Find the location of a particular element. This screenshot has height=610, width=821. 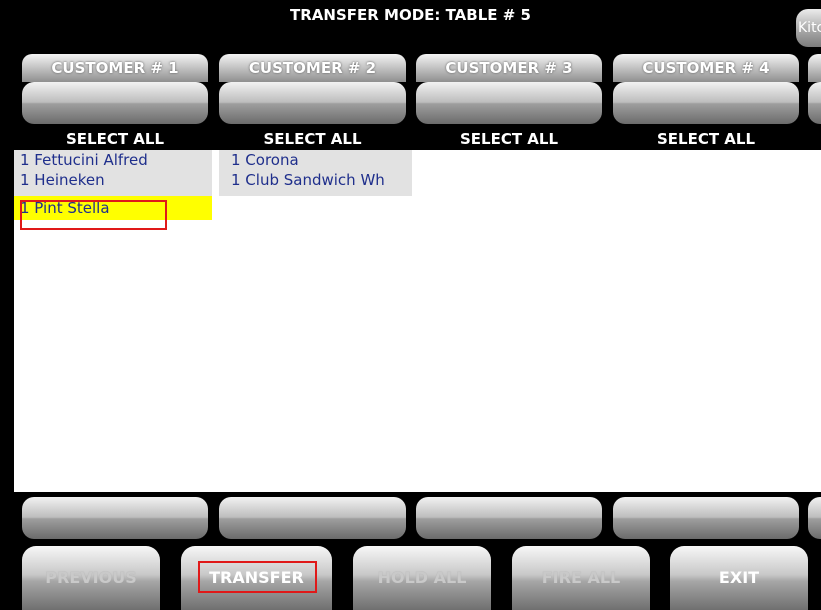

list-item-selected: 1 Pint Stella is located at coordinates (113, 208).